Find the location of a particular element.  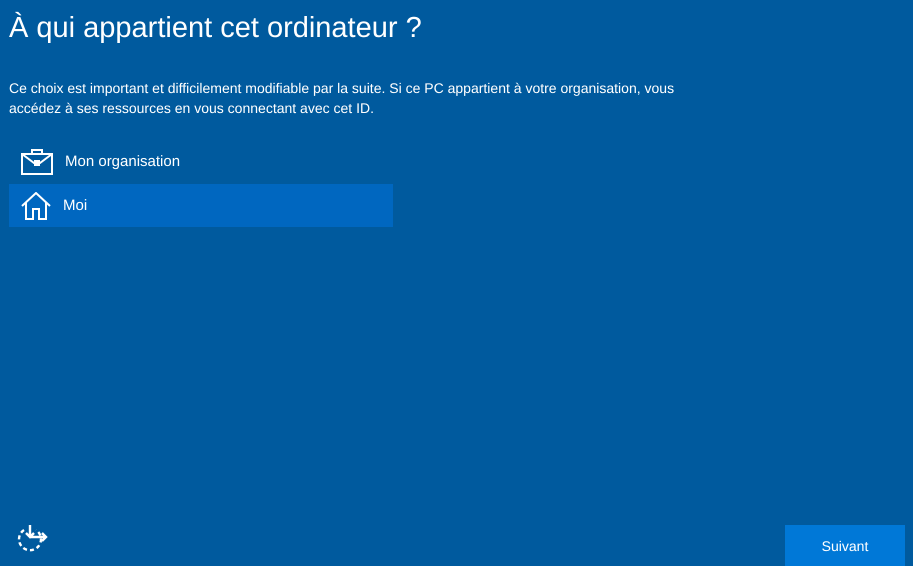

description-text: Ce choix est important et difficilement modifiable par la suite. Si ce PC appartient à votre organisation, vous accédez à ses ressources en vous connectant avec cet ID. is located at coordinates (342, 98).